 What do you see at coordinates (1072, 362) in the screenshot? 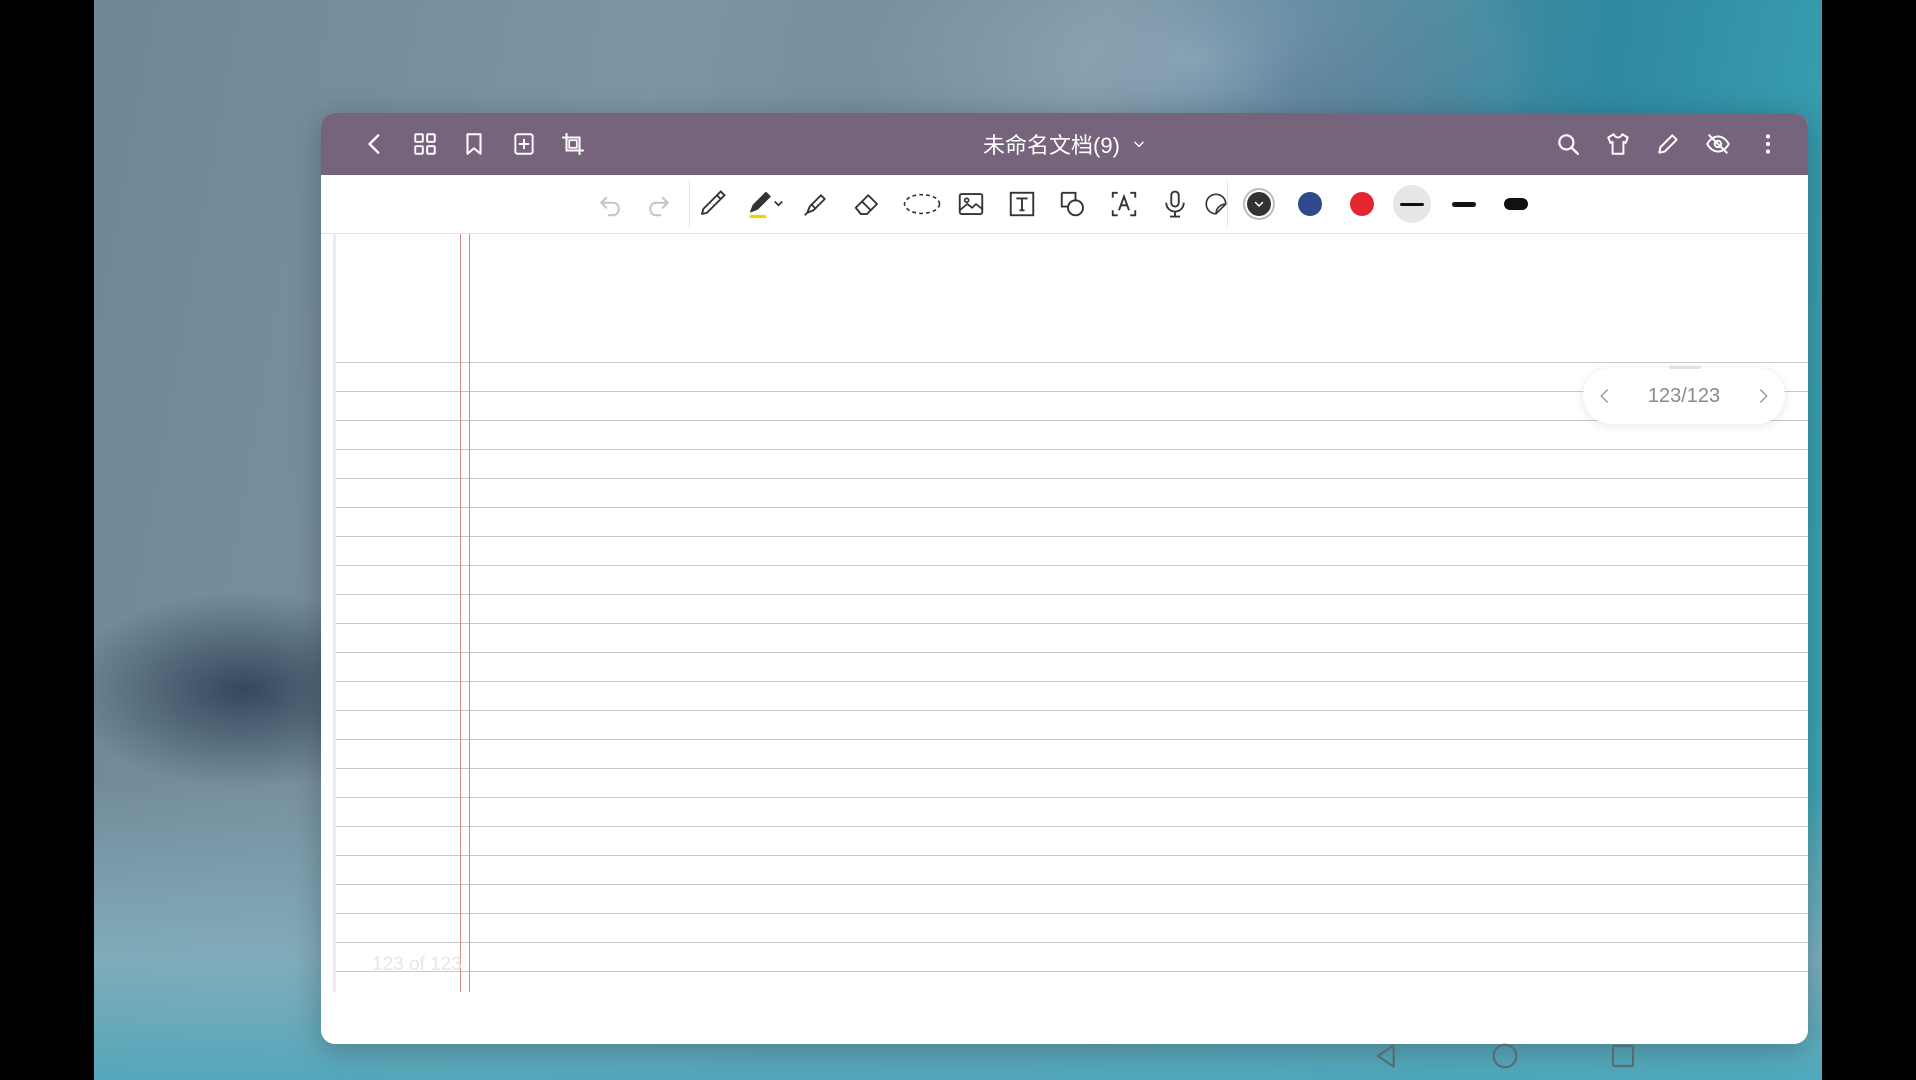
I see `rule-line` at bounding box center [1072, 362].